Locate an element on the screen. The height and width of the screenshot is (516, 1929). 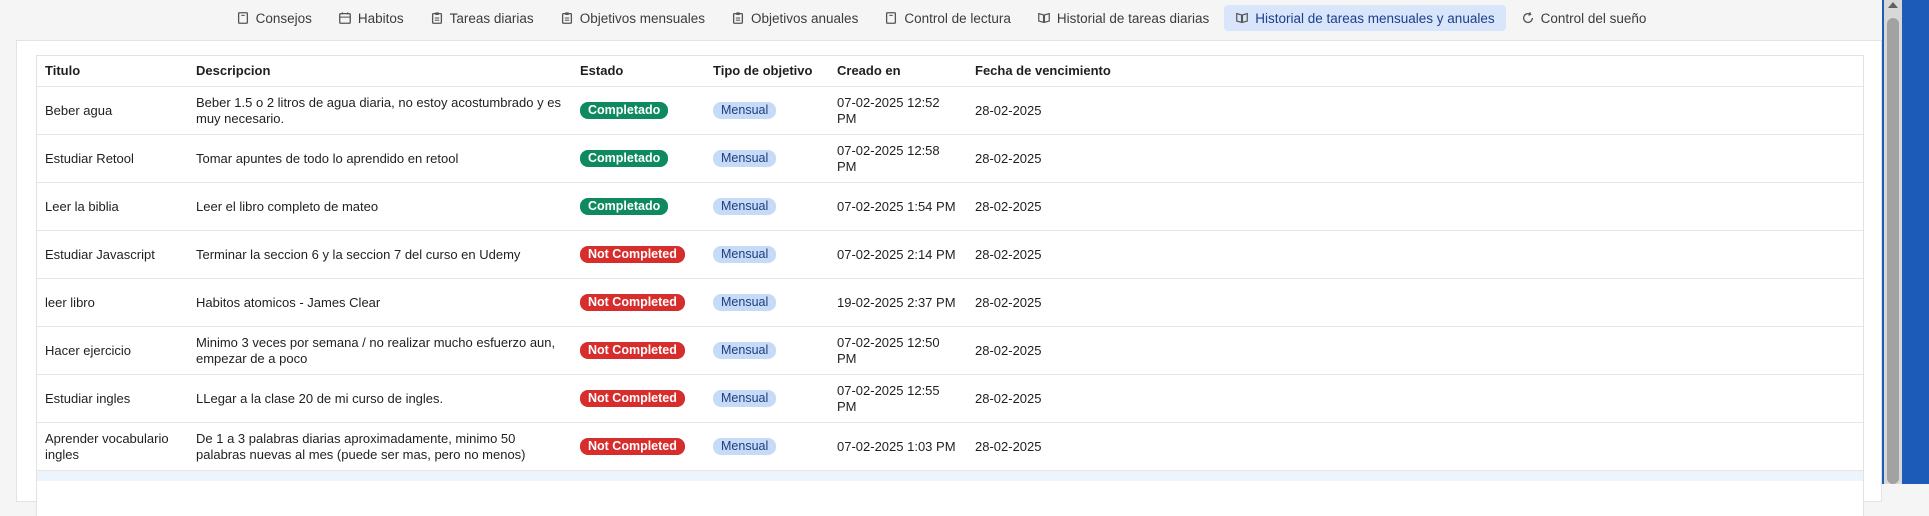
nav-item-6: Historial de tareas diarias is located at coordinates (1123, 18).